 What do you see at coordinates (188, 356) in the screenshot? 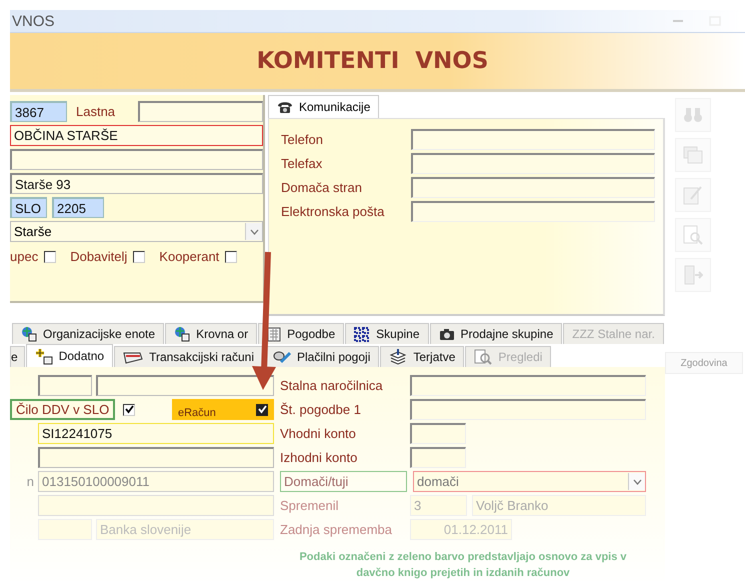
I see `tab: Transakcijski računi` at bounding box center [188, 356].